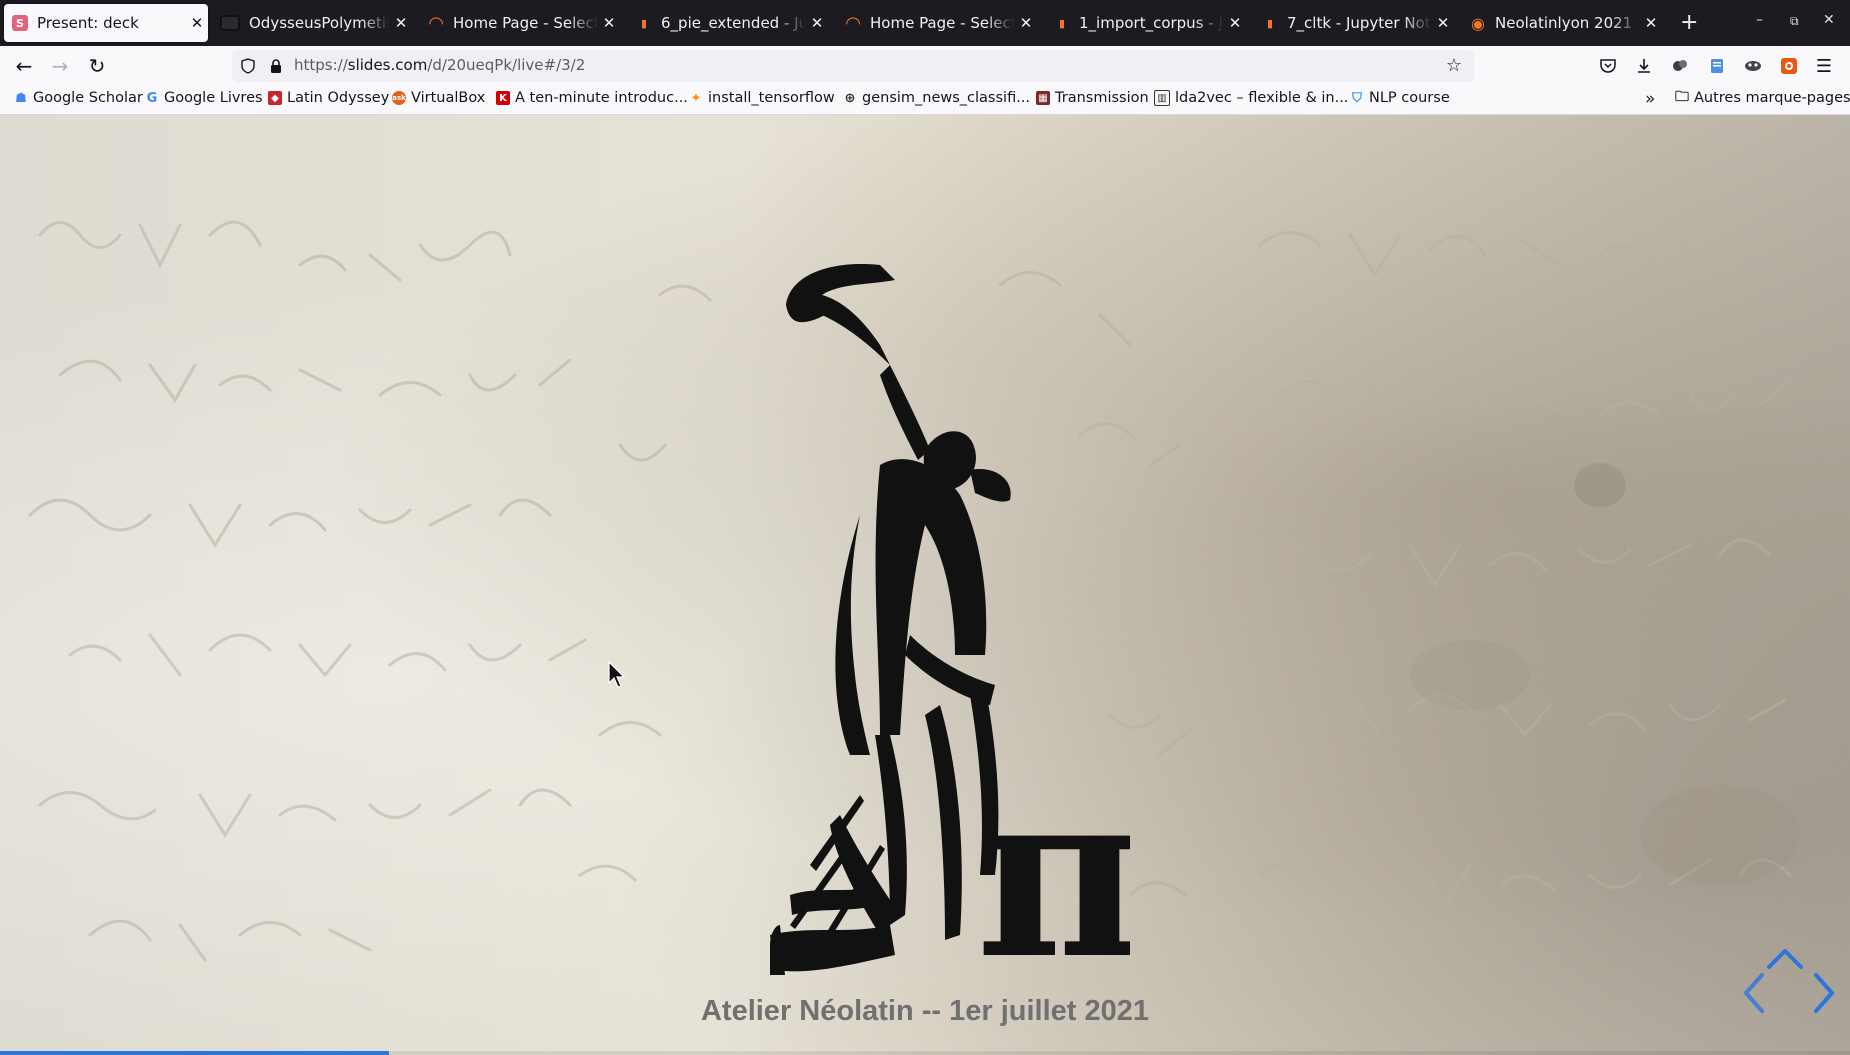 This screenshot has height=1055, width=1850. What do you see at coordinates (20, 23) in the screenshot?
I see `slides-icon: S` at bounding box center [20, 23].